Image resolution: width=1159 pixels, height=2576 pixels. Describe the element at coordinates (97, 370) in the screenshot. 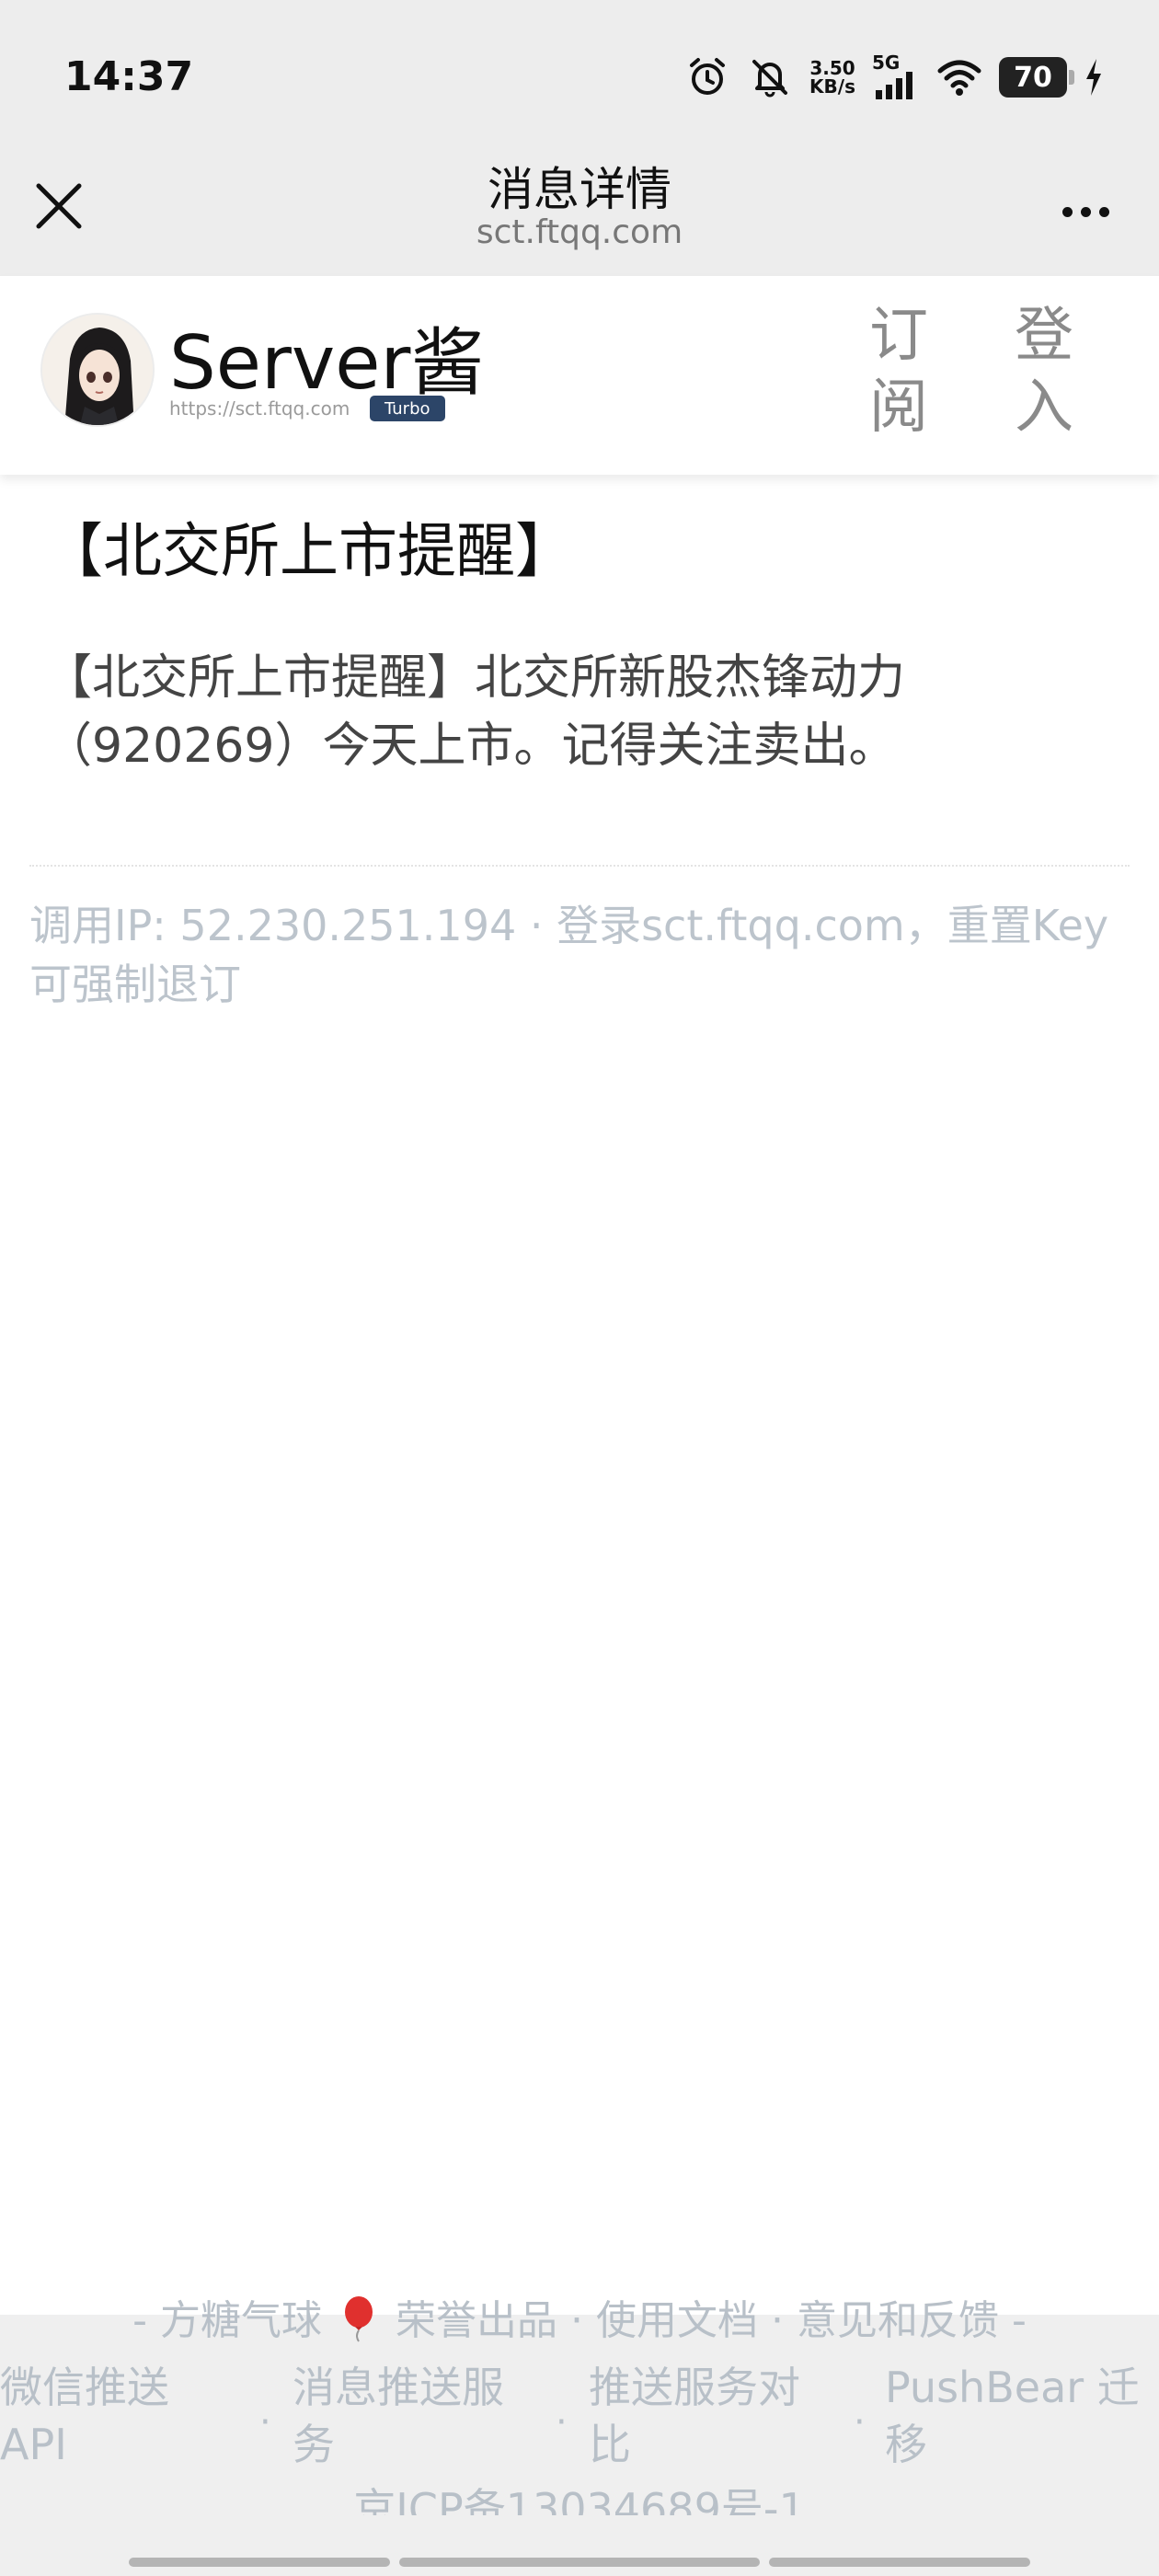

I see `avatar` at that location.